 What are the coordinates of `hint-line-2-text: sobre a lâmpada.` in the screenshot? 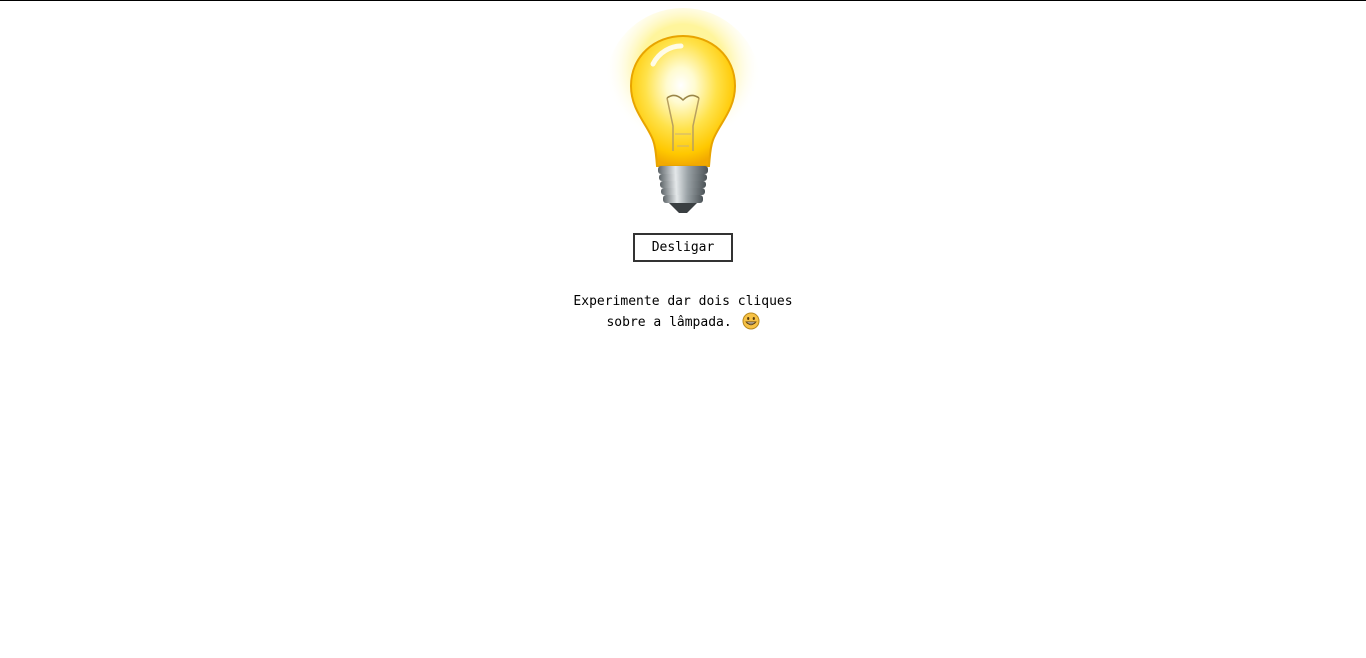 It's located at (669, 322).